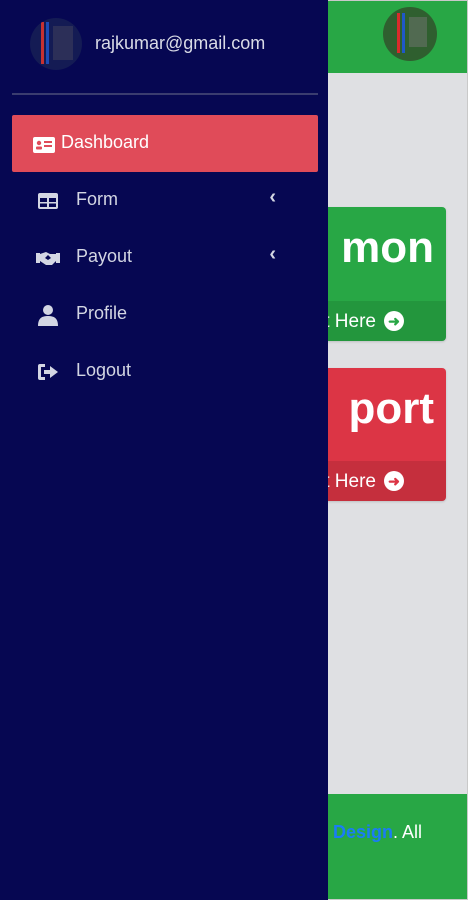  I want to click on card-big-text: port, so click(391, 408).